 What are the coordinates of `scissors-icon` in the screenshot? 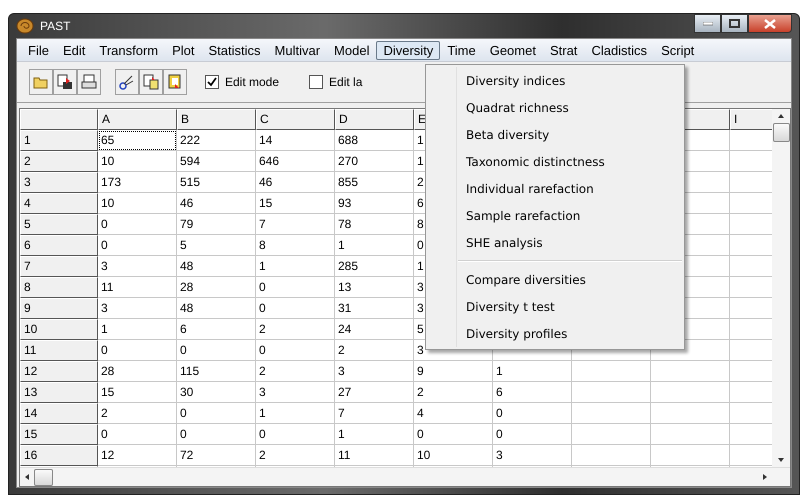 It's located at (127, 82).